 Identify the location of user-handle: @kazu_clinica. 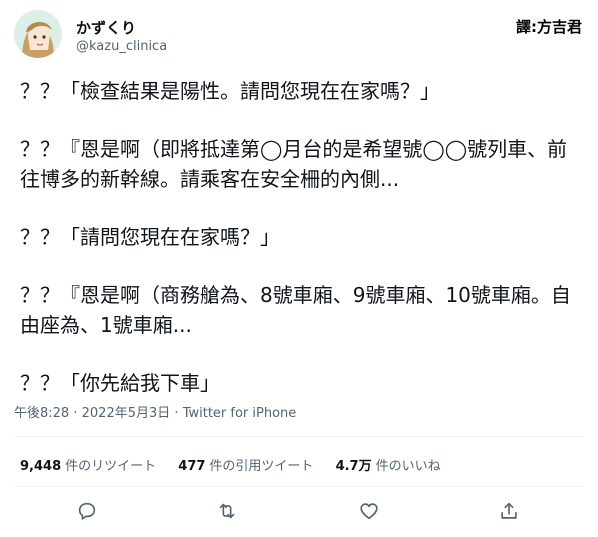
(121, 46).